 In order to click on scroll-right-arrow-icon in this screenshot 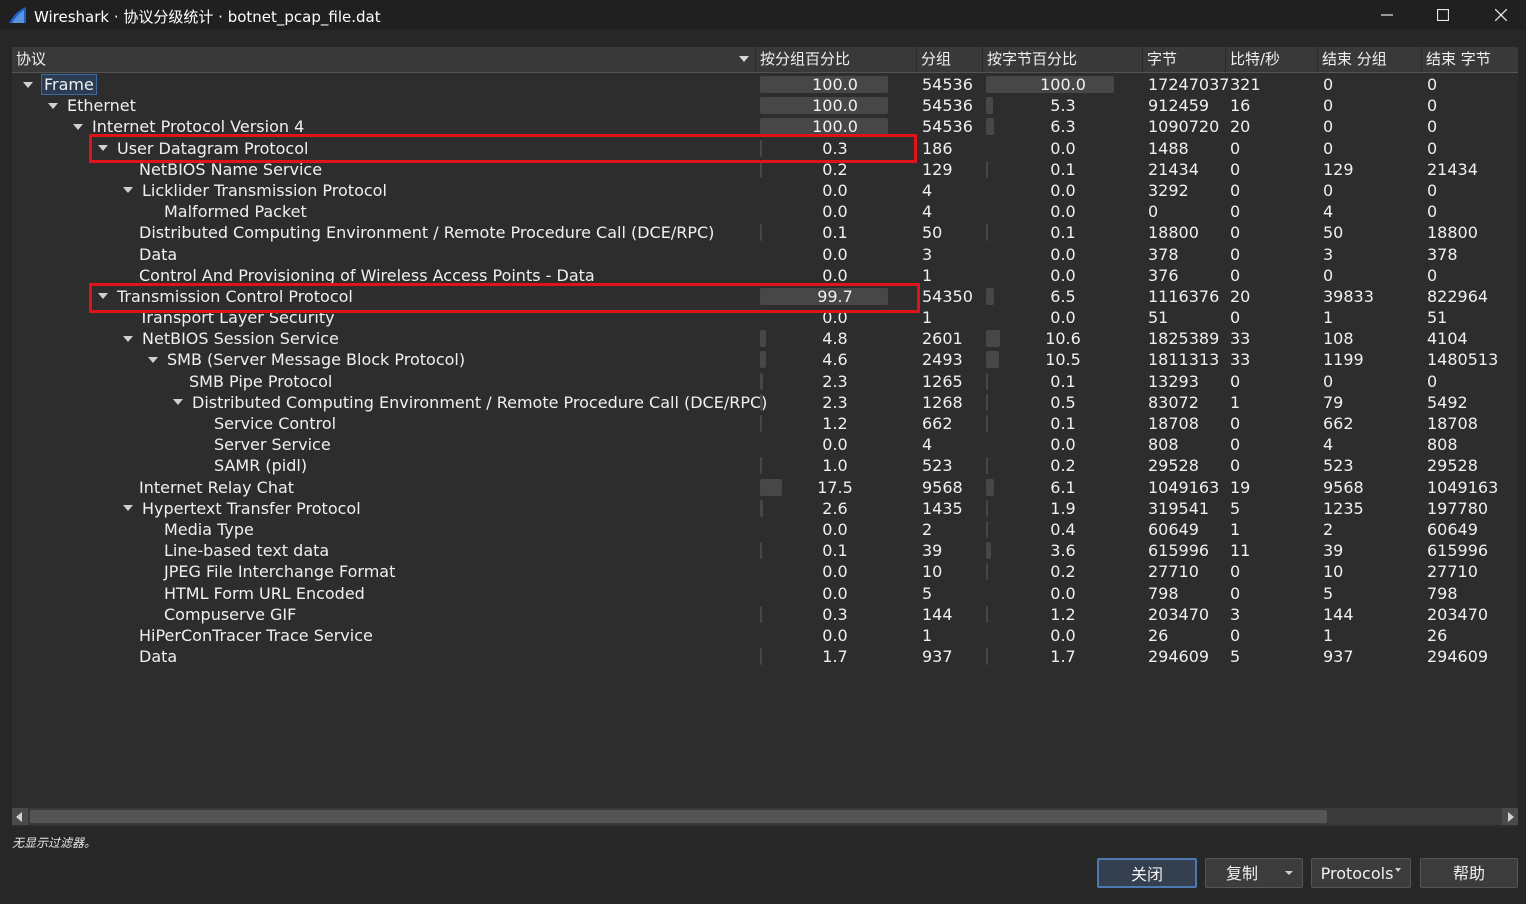, I will do `click(1510, 816)`.